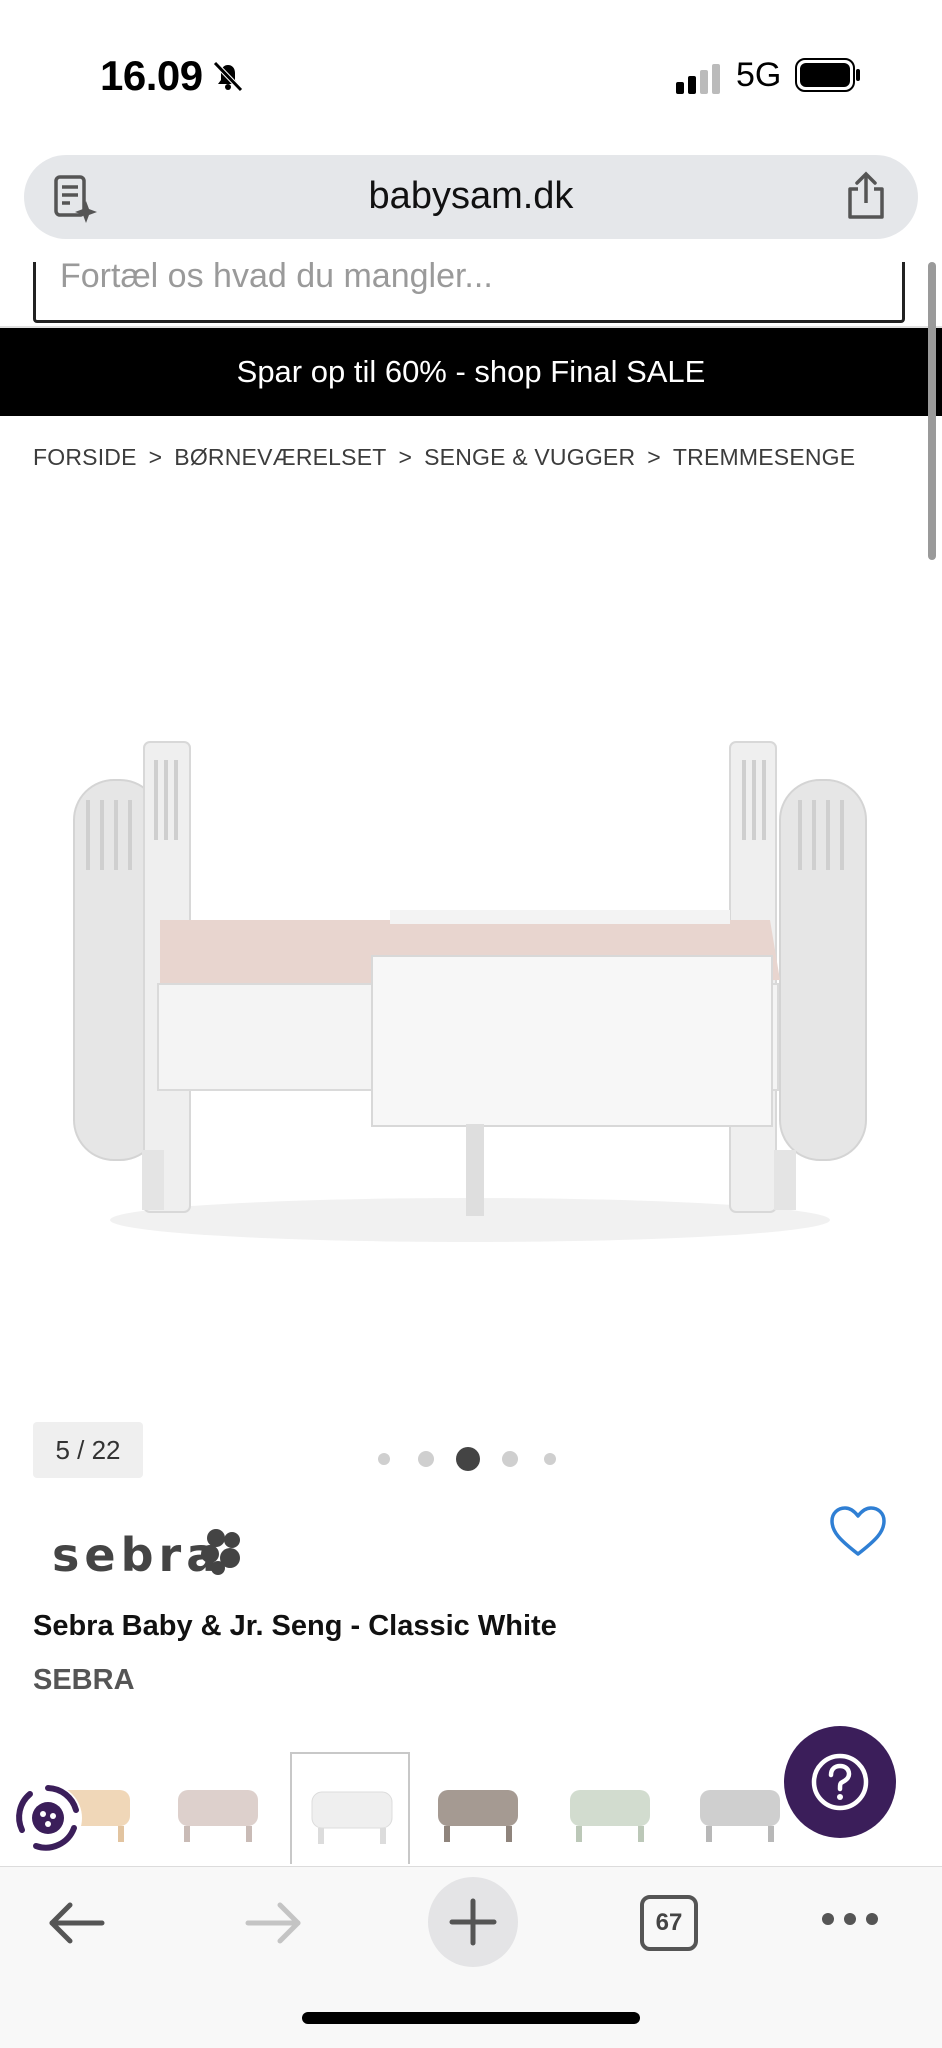 The width and height of the screenshot is (942, 2048). Describe the element at coordinates (669, 1923) in the screenshot. I see `tabs-count-button: 67` at that location.